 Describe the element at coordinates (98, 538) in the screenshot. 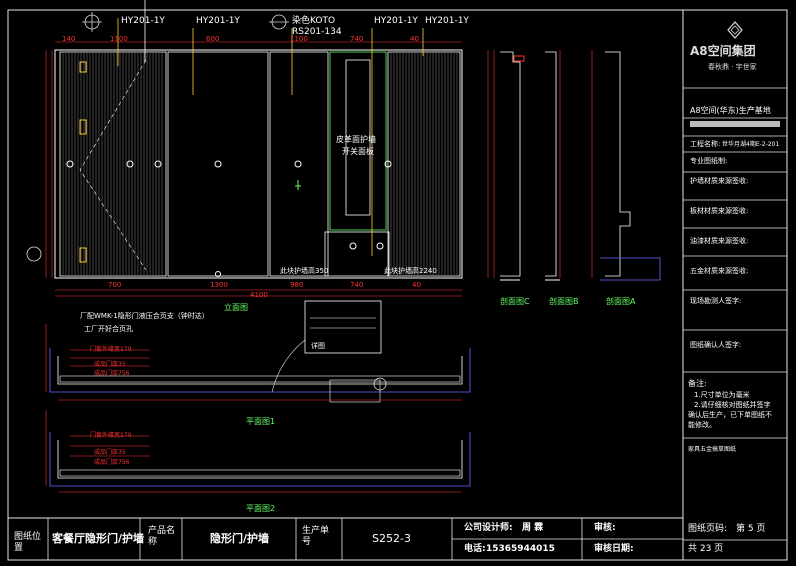

I see `footer-drawing-name-value: 客餐厅隐形门/护墙` at that location.